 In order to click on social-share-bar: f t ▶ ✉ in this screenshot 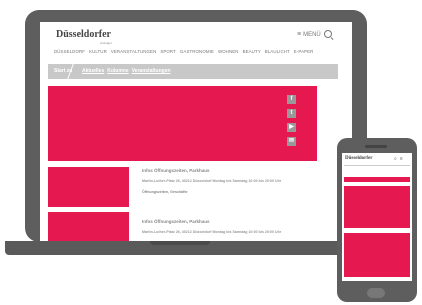, I will do `click(291, 120)`.